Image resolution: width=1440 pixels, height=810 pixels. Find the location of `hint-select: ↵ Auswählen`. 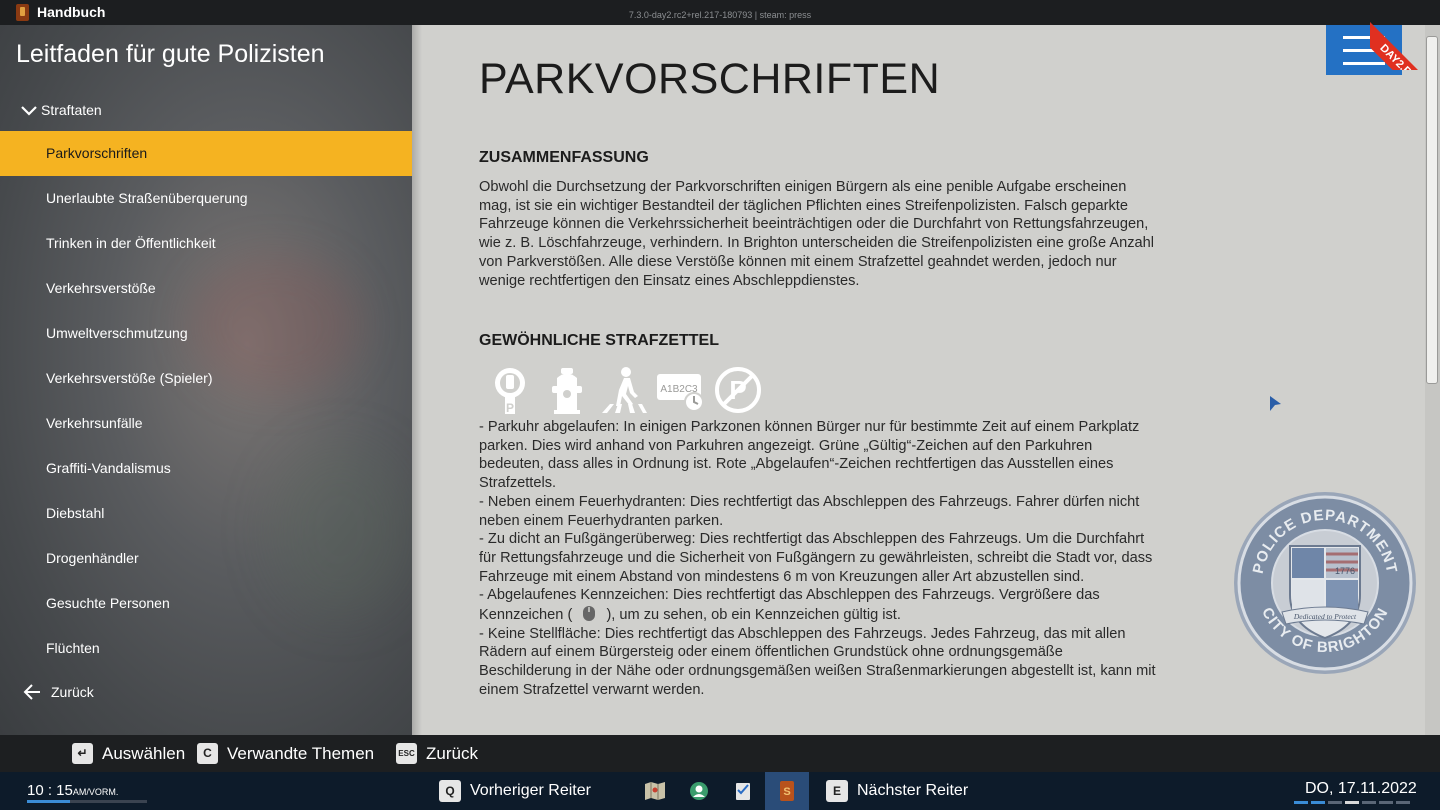

hint-select: ↵ Auswählen is located at coordinates (128, 753).